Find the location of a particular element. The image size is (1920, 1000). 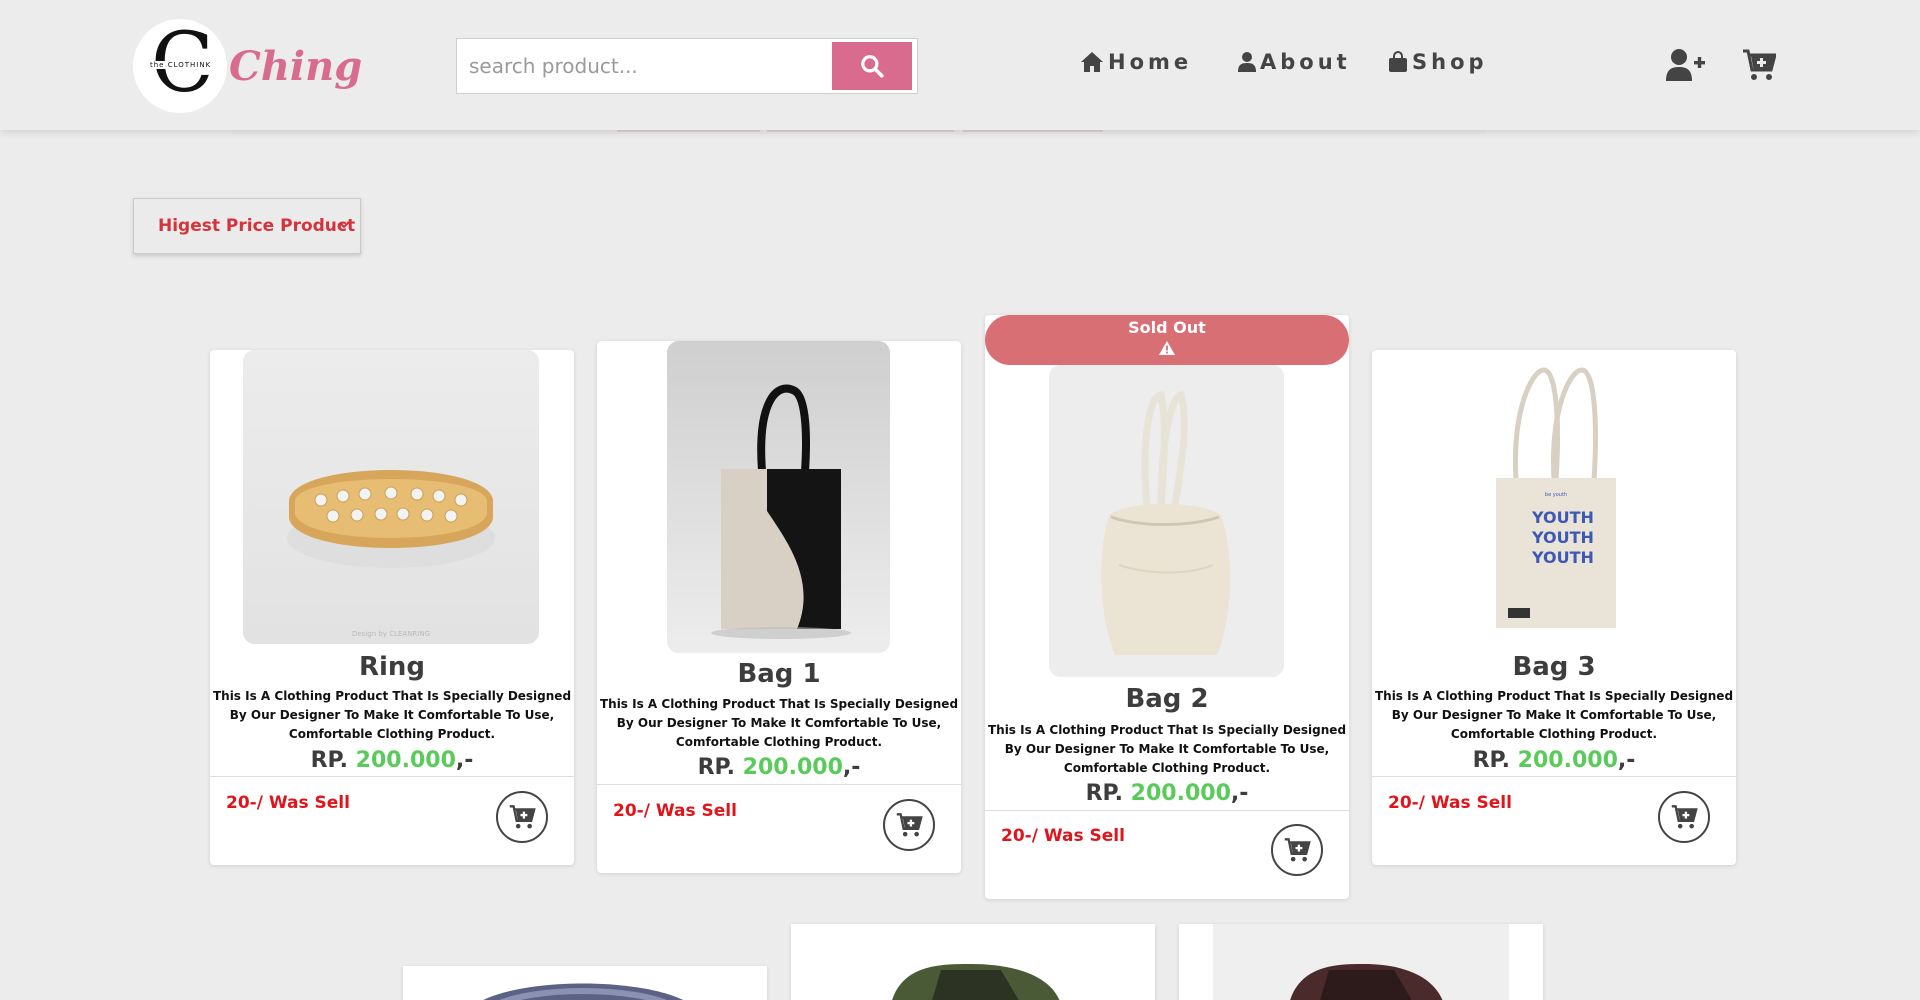

logo-emblem: C the CLOTHINK is located at coordinates (180, 66).